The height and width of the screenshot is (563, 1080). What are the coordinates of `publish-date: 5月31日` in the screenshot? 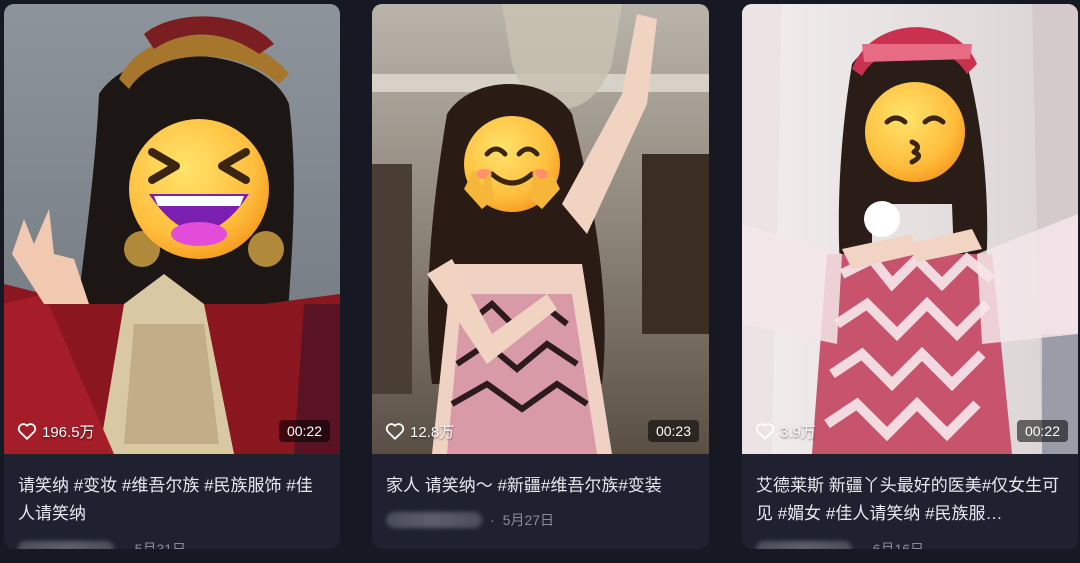 It's located at (160, 545).